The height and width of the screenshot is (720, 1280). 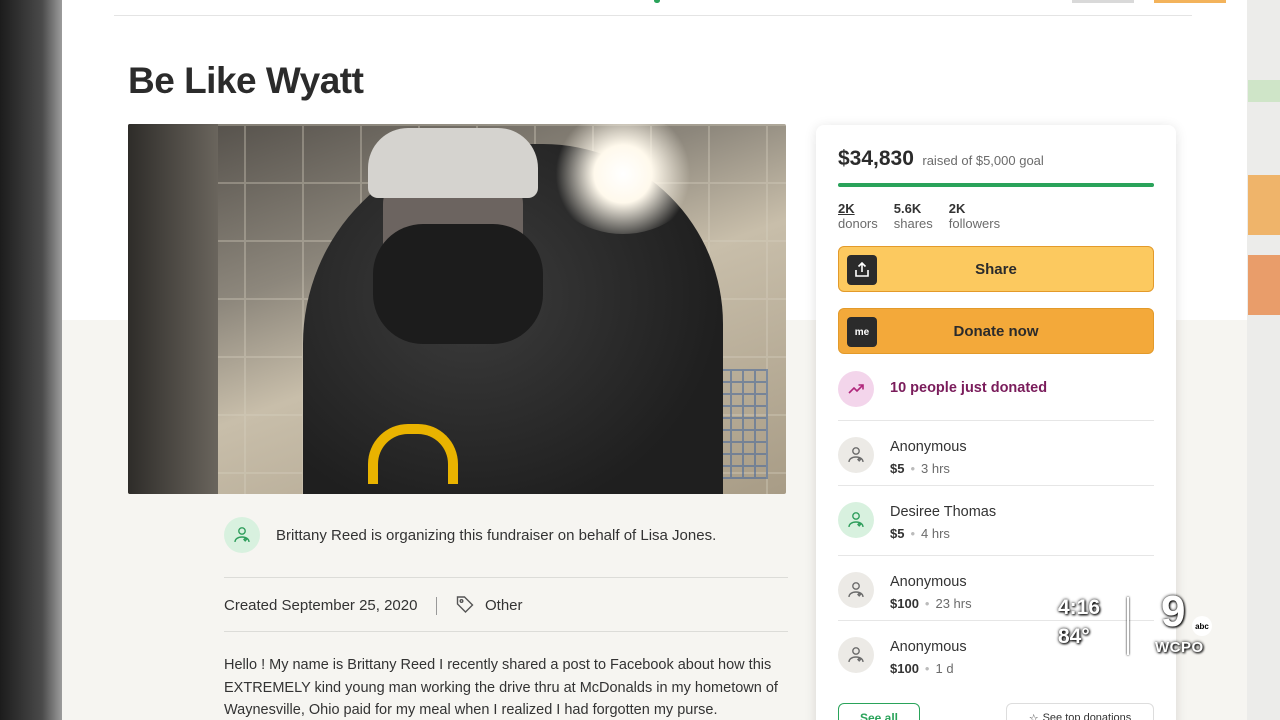 What do you see at coordinates (907, 208) in the screenshot?
I see `stat-value: 5.6K` at bounding box center [907, 208].